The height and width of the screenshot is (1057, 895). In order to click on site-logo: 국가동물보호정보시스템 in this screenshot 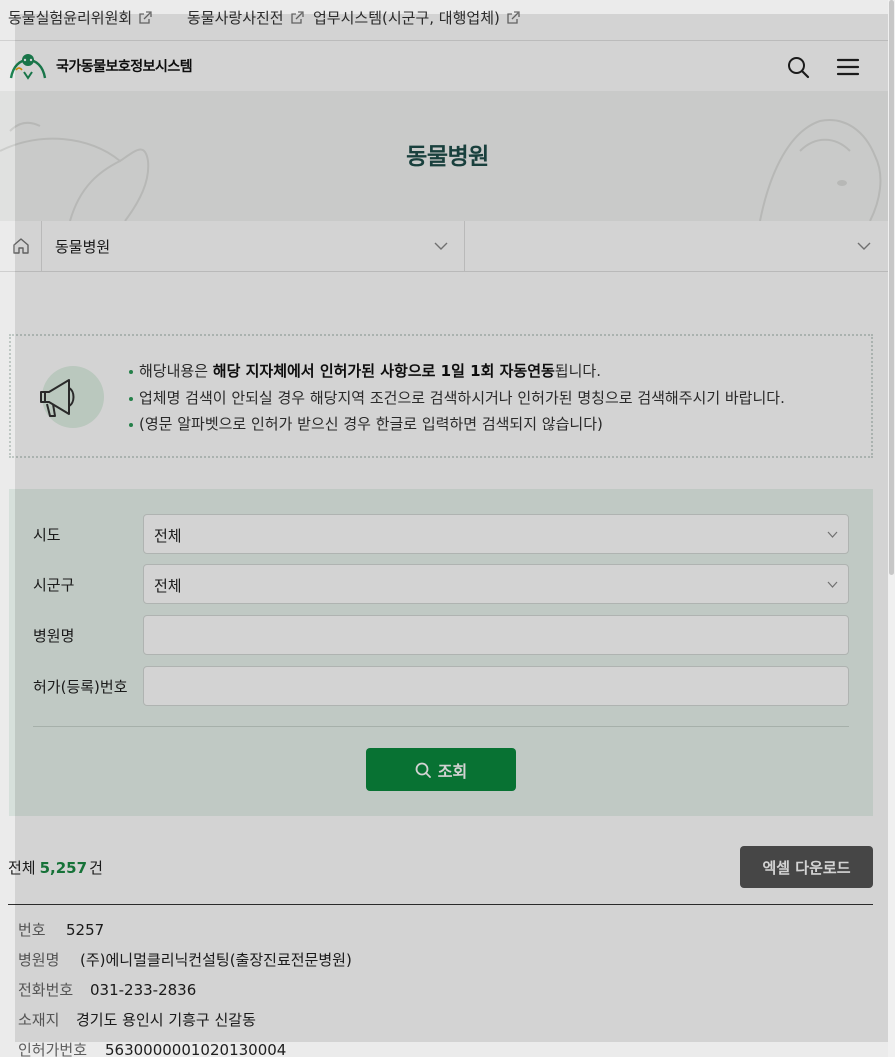, I will do `click(100, 66)`.